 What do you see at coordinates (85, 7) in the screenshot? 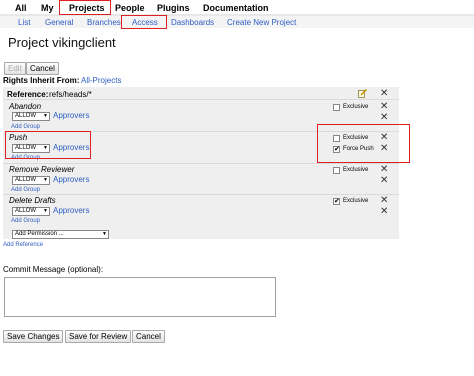
I see `projects-highlight` at bounding box center [85, 7].